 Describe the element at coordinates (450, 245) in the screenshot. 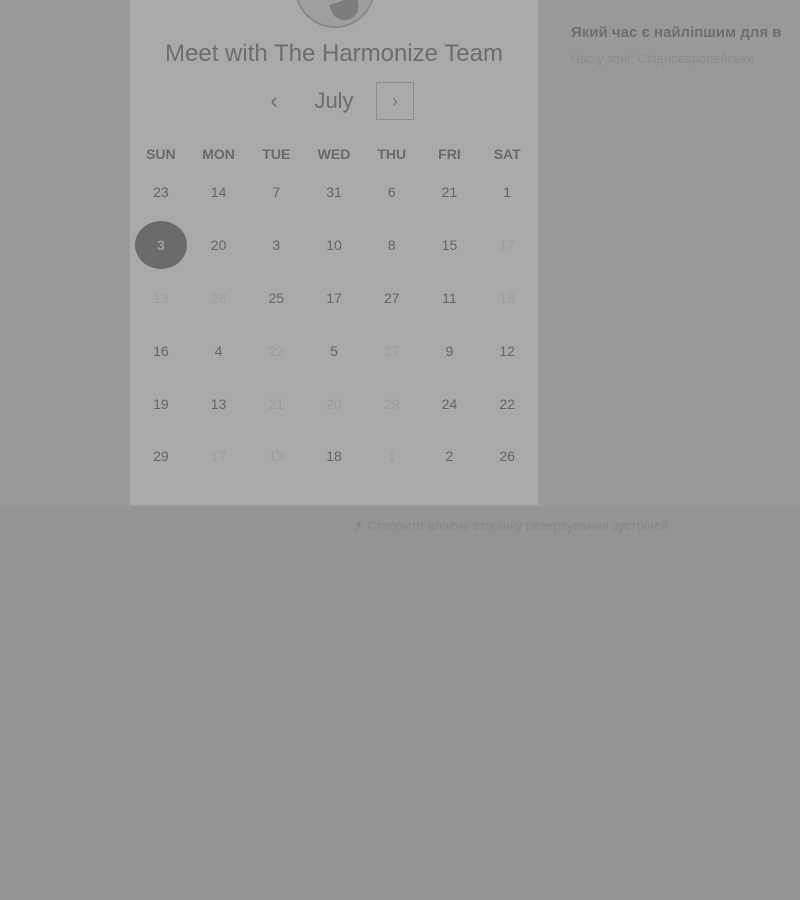

I see `calendar-day: 15` at that location.